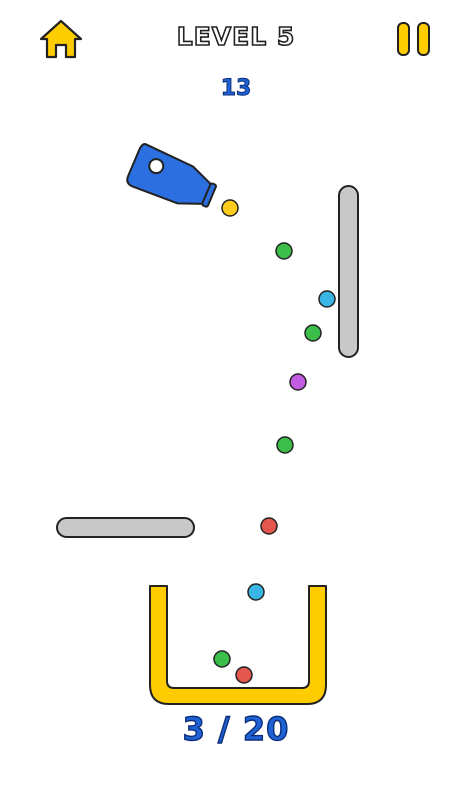  Describe the element at coordinates (236, 36) in the screenshot. I see `level-title: LEVEL 5` at that location.